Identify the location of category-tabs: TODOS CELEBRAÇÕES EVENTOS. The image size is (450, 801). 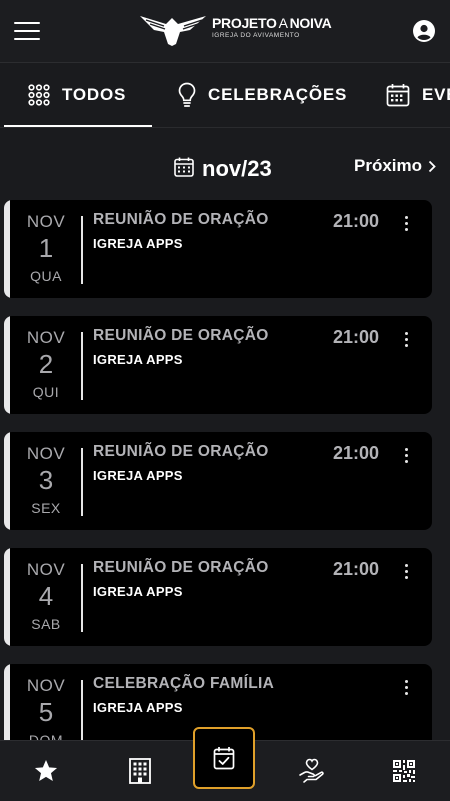
(225, 95).